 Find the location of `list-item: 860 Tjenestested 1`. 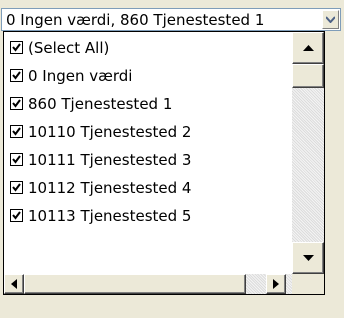

list-item: 860 Tjenestested 1 is located at coordinates (150, 104).